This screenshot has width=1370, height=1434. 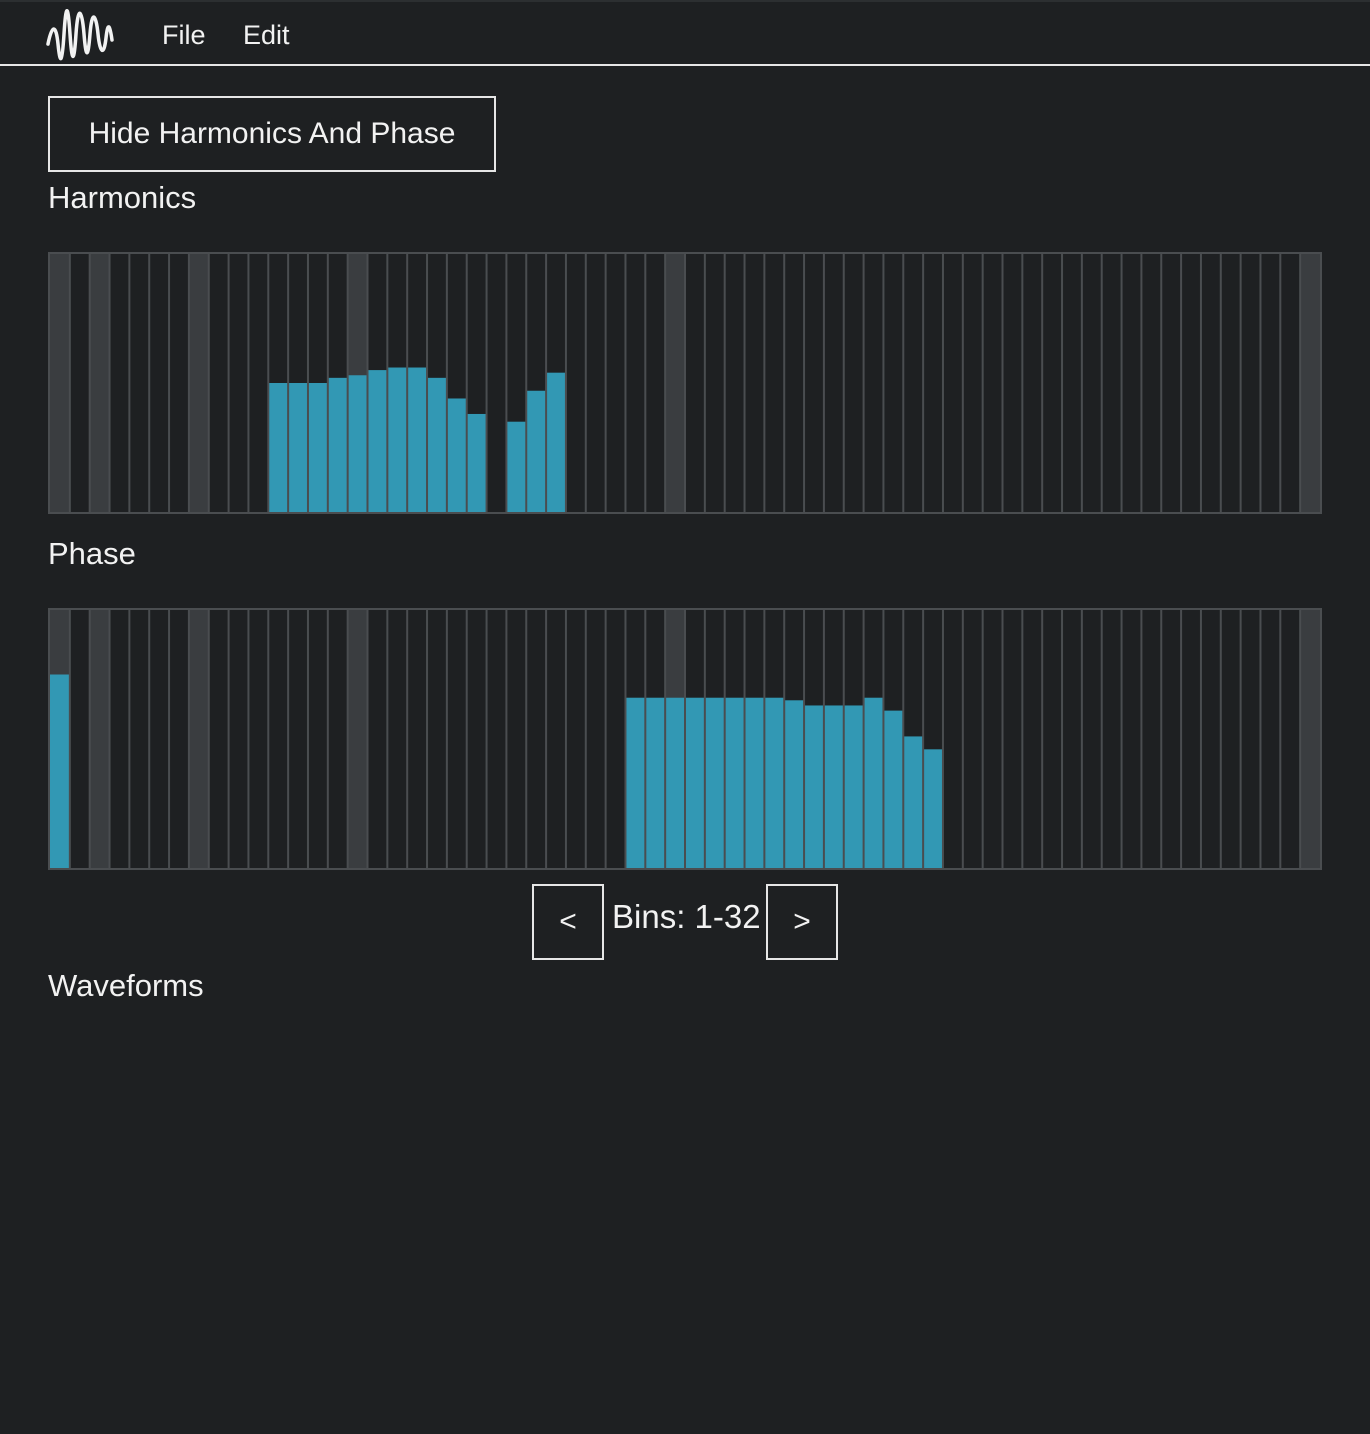 What do you see at coordinates (686, 916) in the screenshot?
I see `bins-range-label: Bins: 1-32` at bounding box center [686, 916].